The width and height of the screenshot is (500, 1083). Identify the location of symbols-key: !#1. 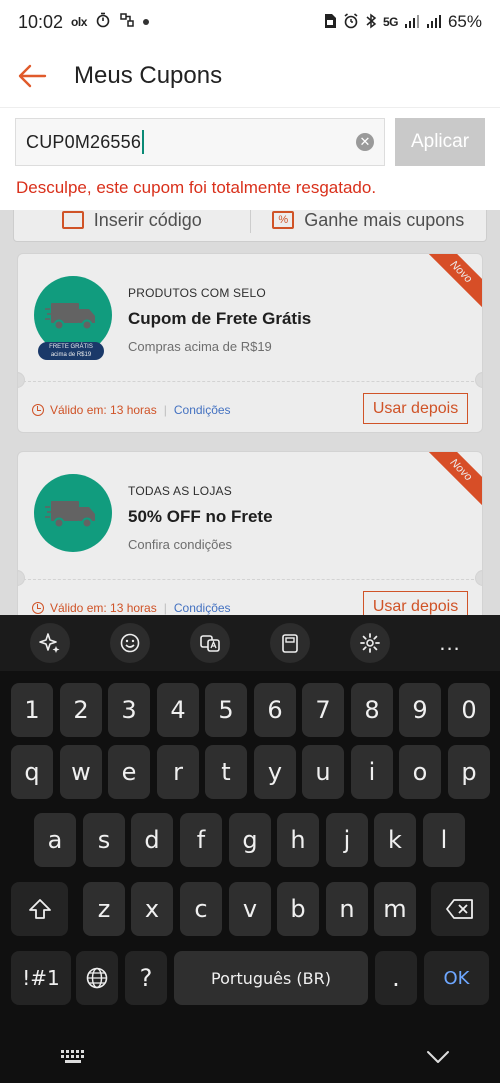
(41, 978).